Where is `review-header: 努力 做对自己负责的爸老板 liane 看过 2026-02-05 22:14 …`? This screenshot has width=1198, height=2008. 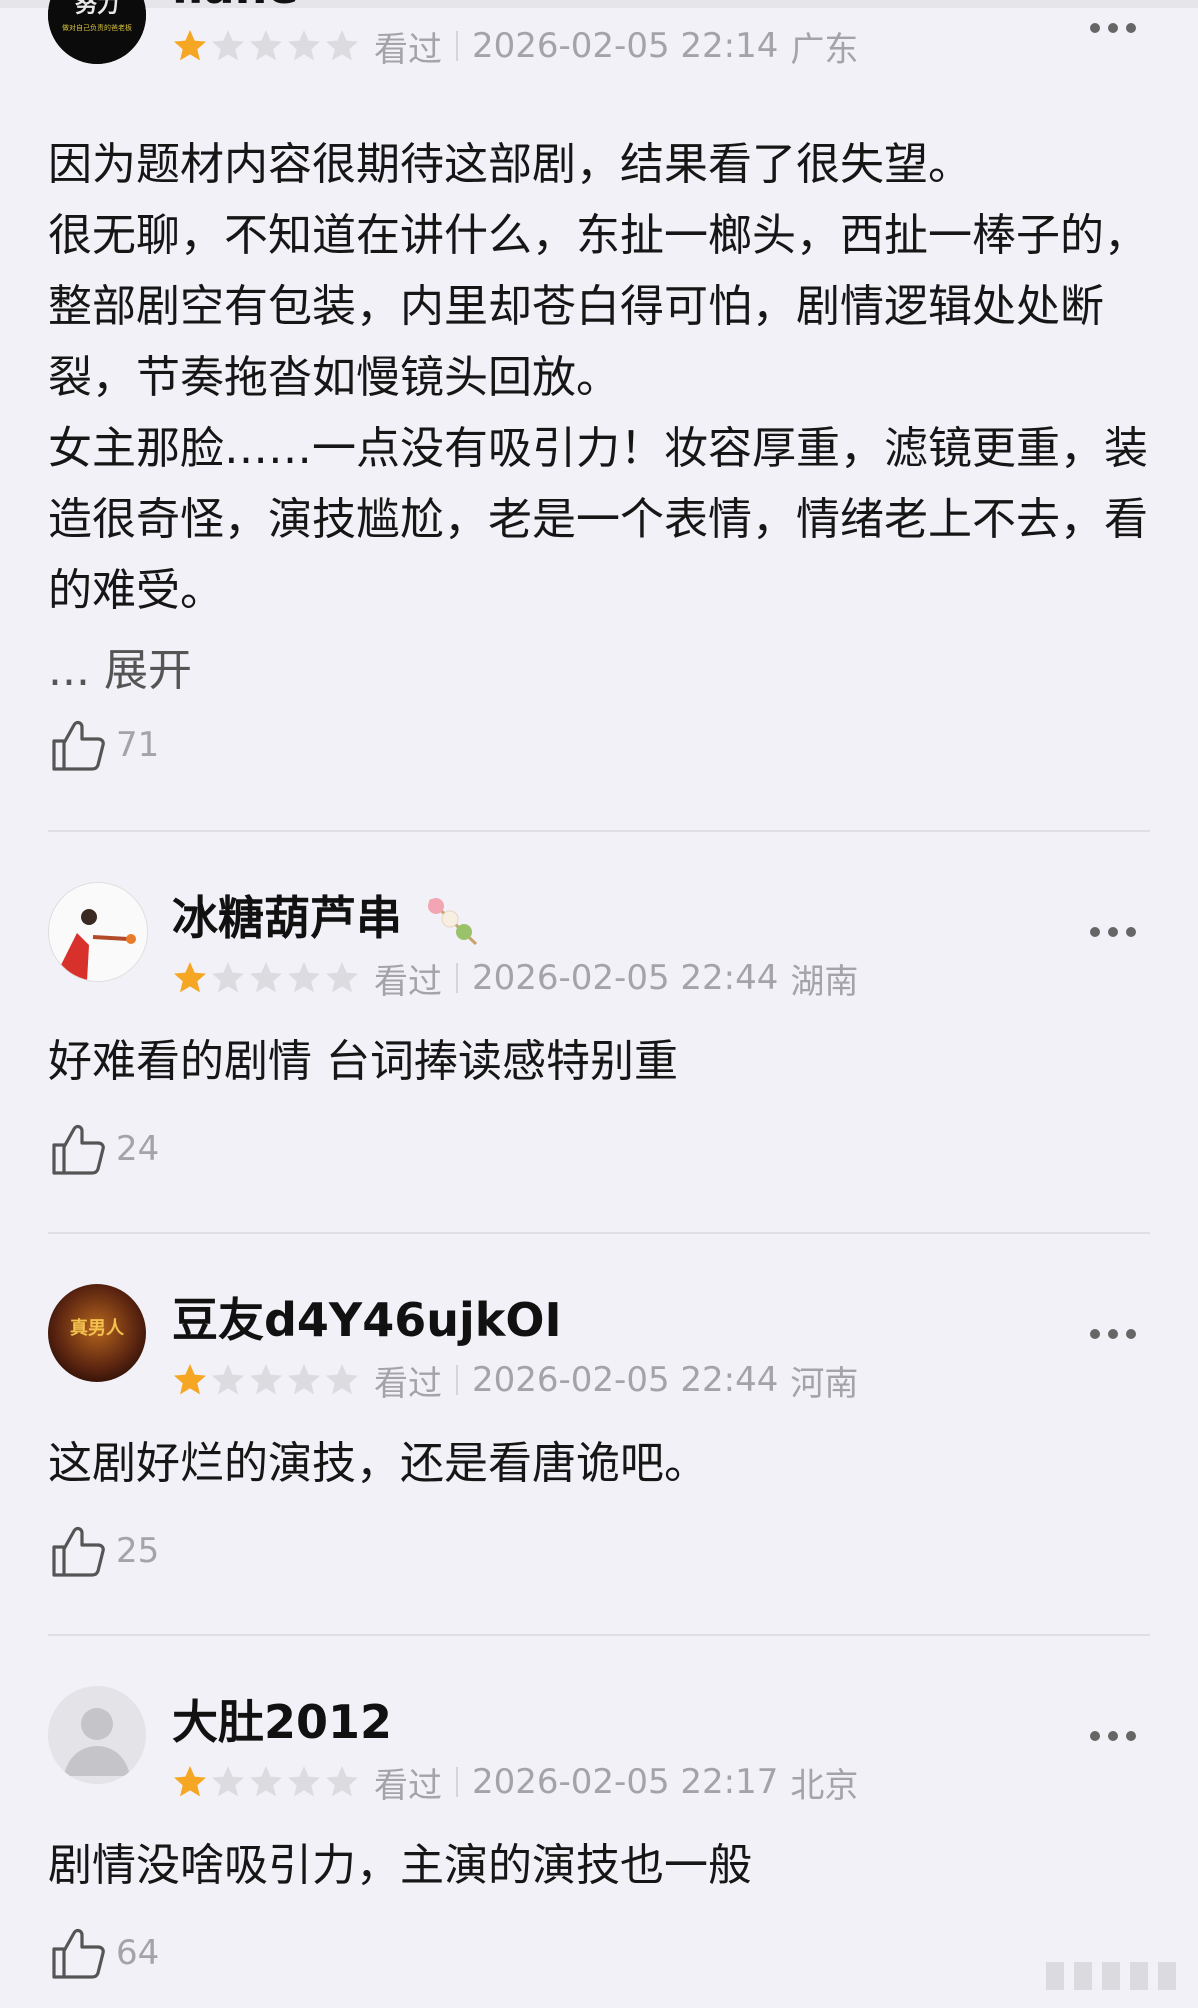
review-header: 努力 做对自己负责的爸老板 liane 看过 2026-02-05 22:14 … is located at coordinates (599, 38).